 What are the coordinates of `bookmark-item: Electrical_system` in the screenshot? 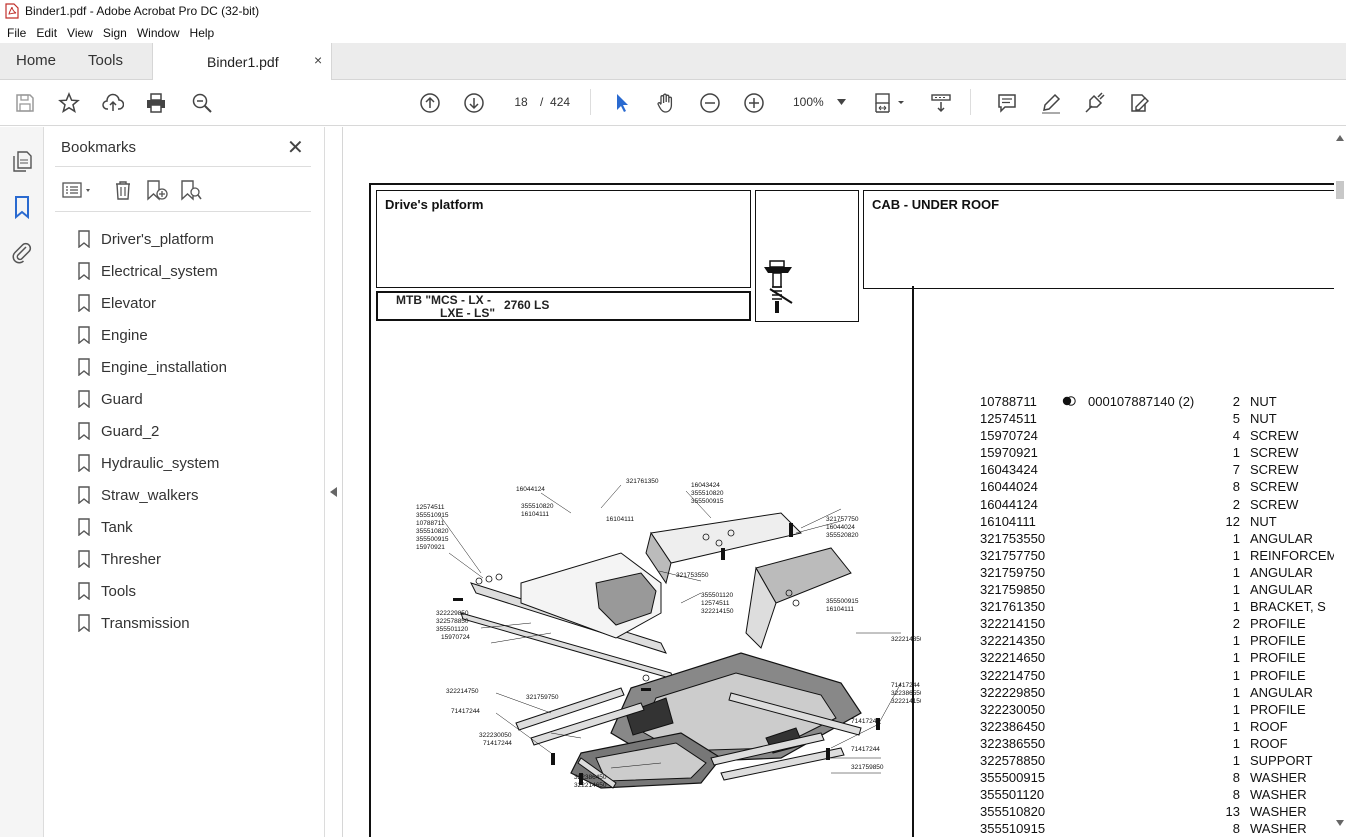 It's located at (152, 271).